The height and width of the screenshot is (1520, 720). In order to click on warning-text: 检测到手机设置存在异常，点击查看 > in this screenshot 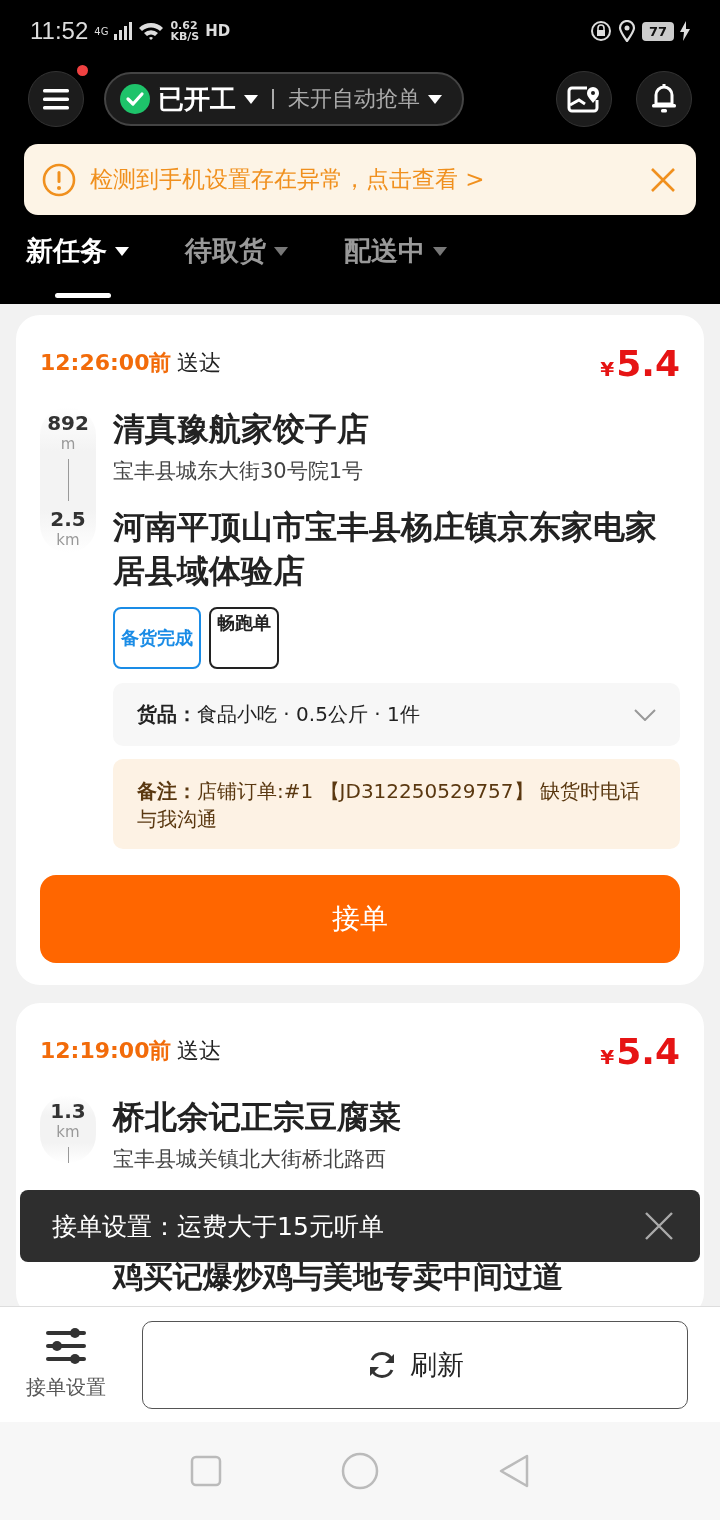, I will do `click(288, 179)`.